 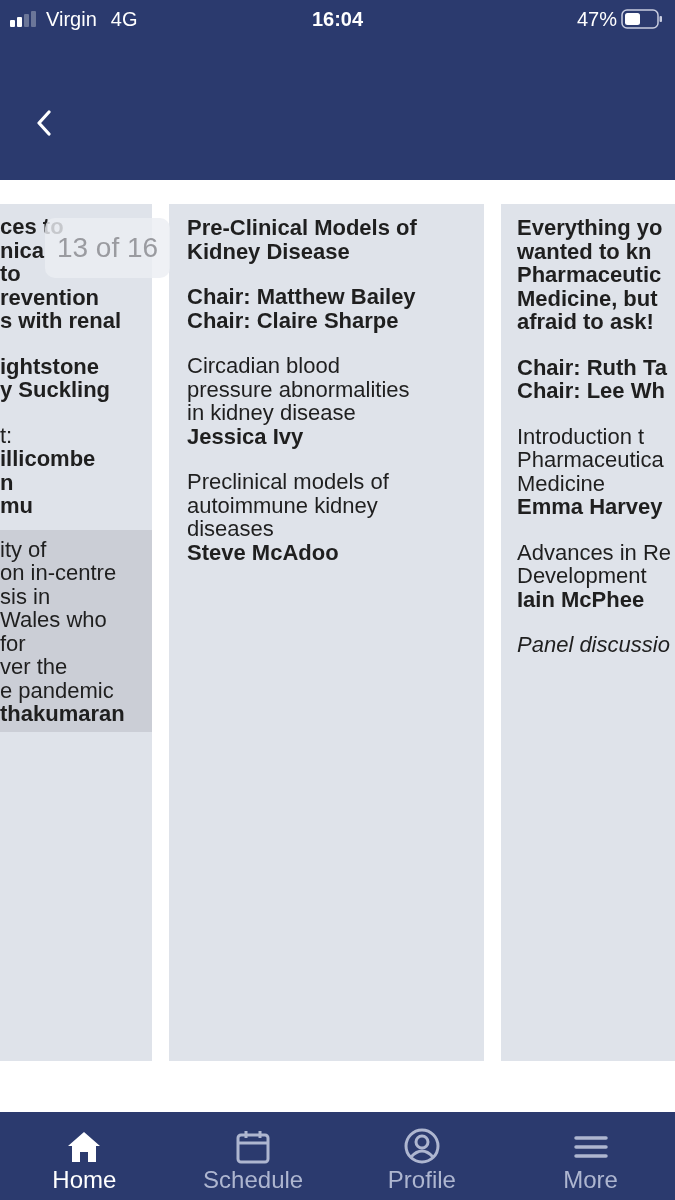 What do you see at coordinates (124, 19) in the screenshot?
I see `network-type: 4G` at bounding box center [124, 19].